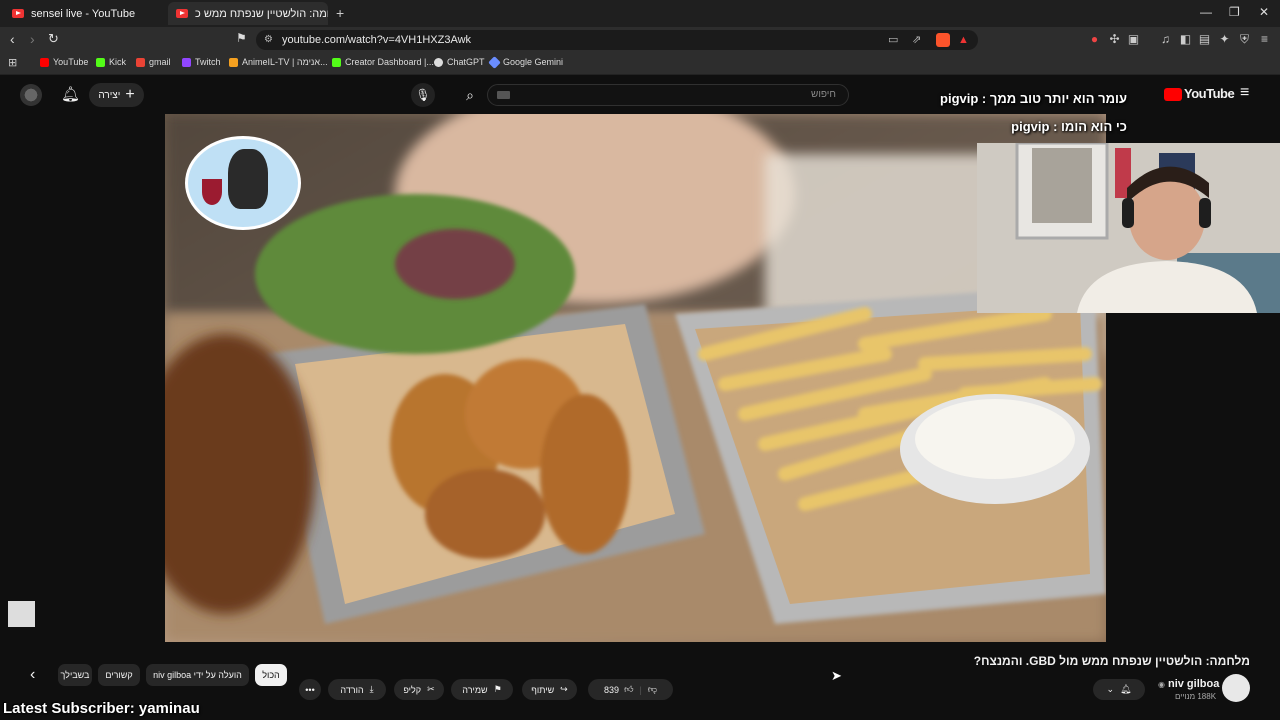 Image resolution: width=1280 pixels, height=720 pixels. I want to click on cast-icon: ▭, so click(893, 40).